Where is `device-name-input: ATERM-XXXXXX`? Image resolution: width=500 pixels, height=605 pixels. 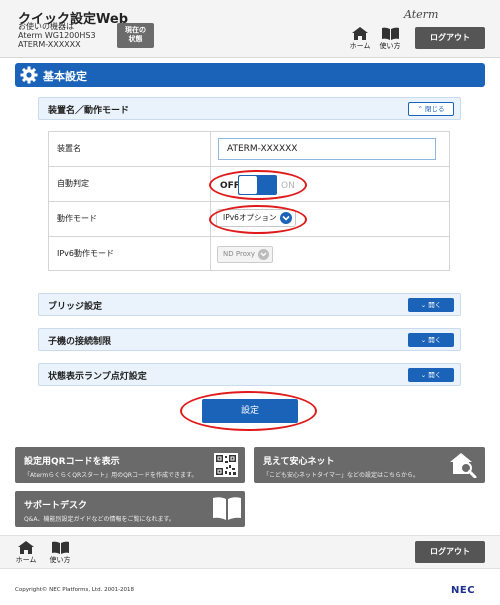
device-name-input: ATERM-XXXXXX is located at coordinates (327, 149).